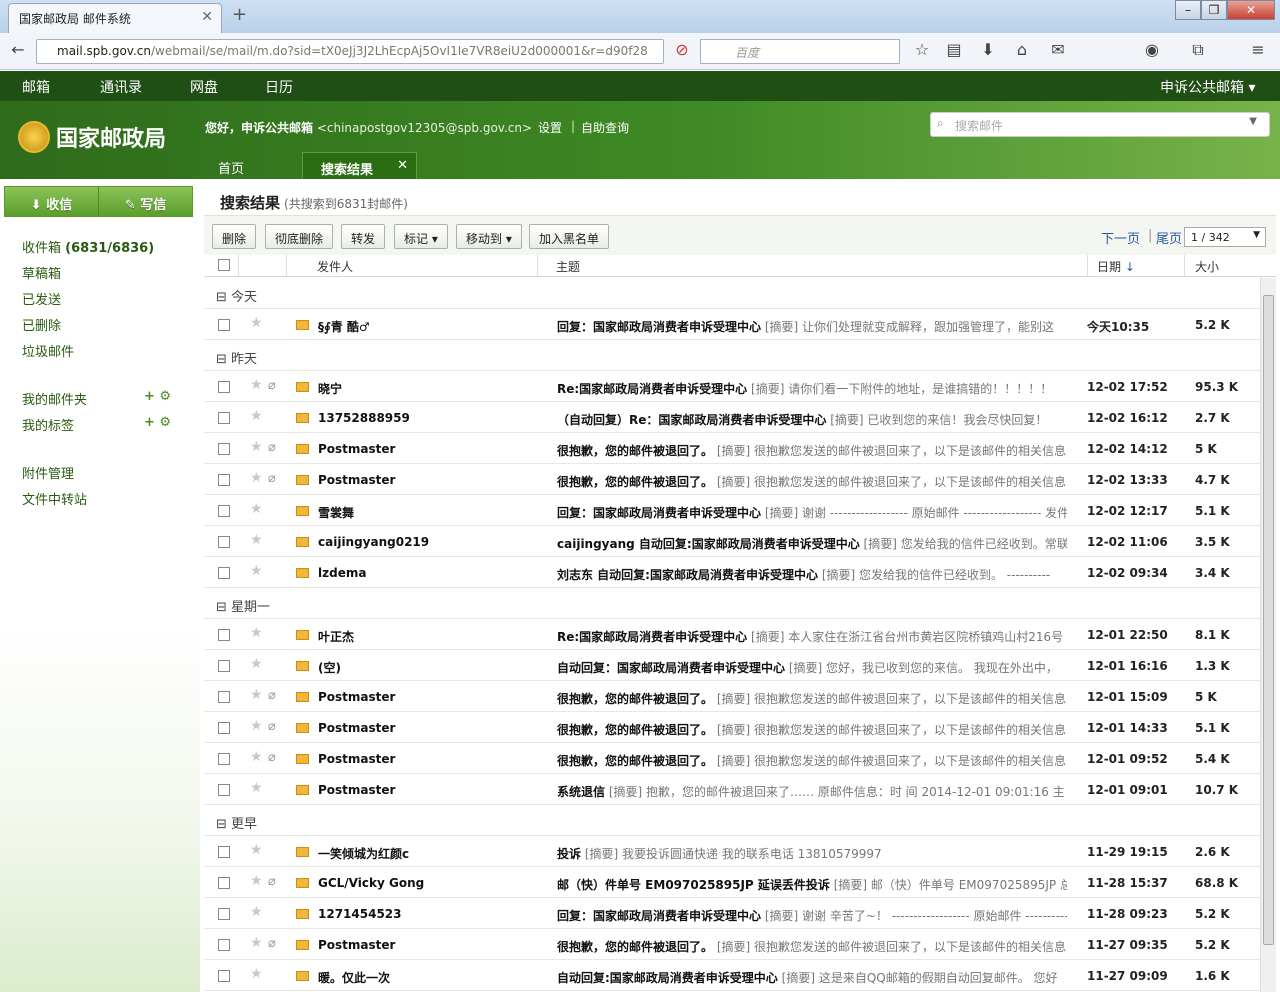  I want to click on col-subject: 主题, so click(568, 266).